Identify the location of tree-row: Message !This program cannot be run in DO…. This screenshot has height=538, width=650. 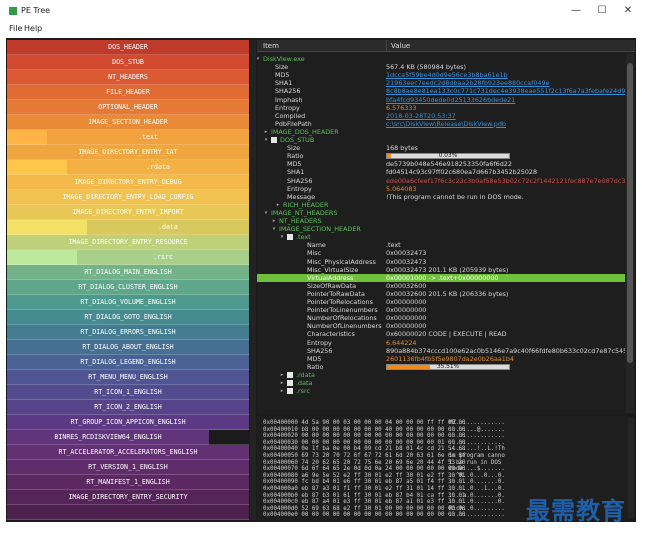
(441, 197).